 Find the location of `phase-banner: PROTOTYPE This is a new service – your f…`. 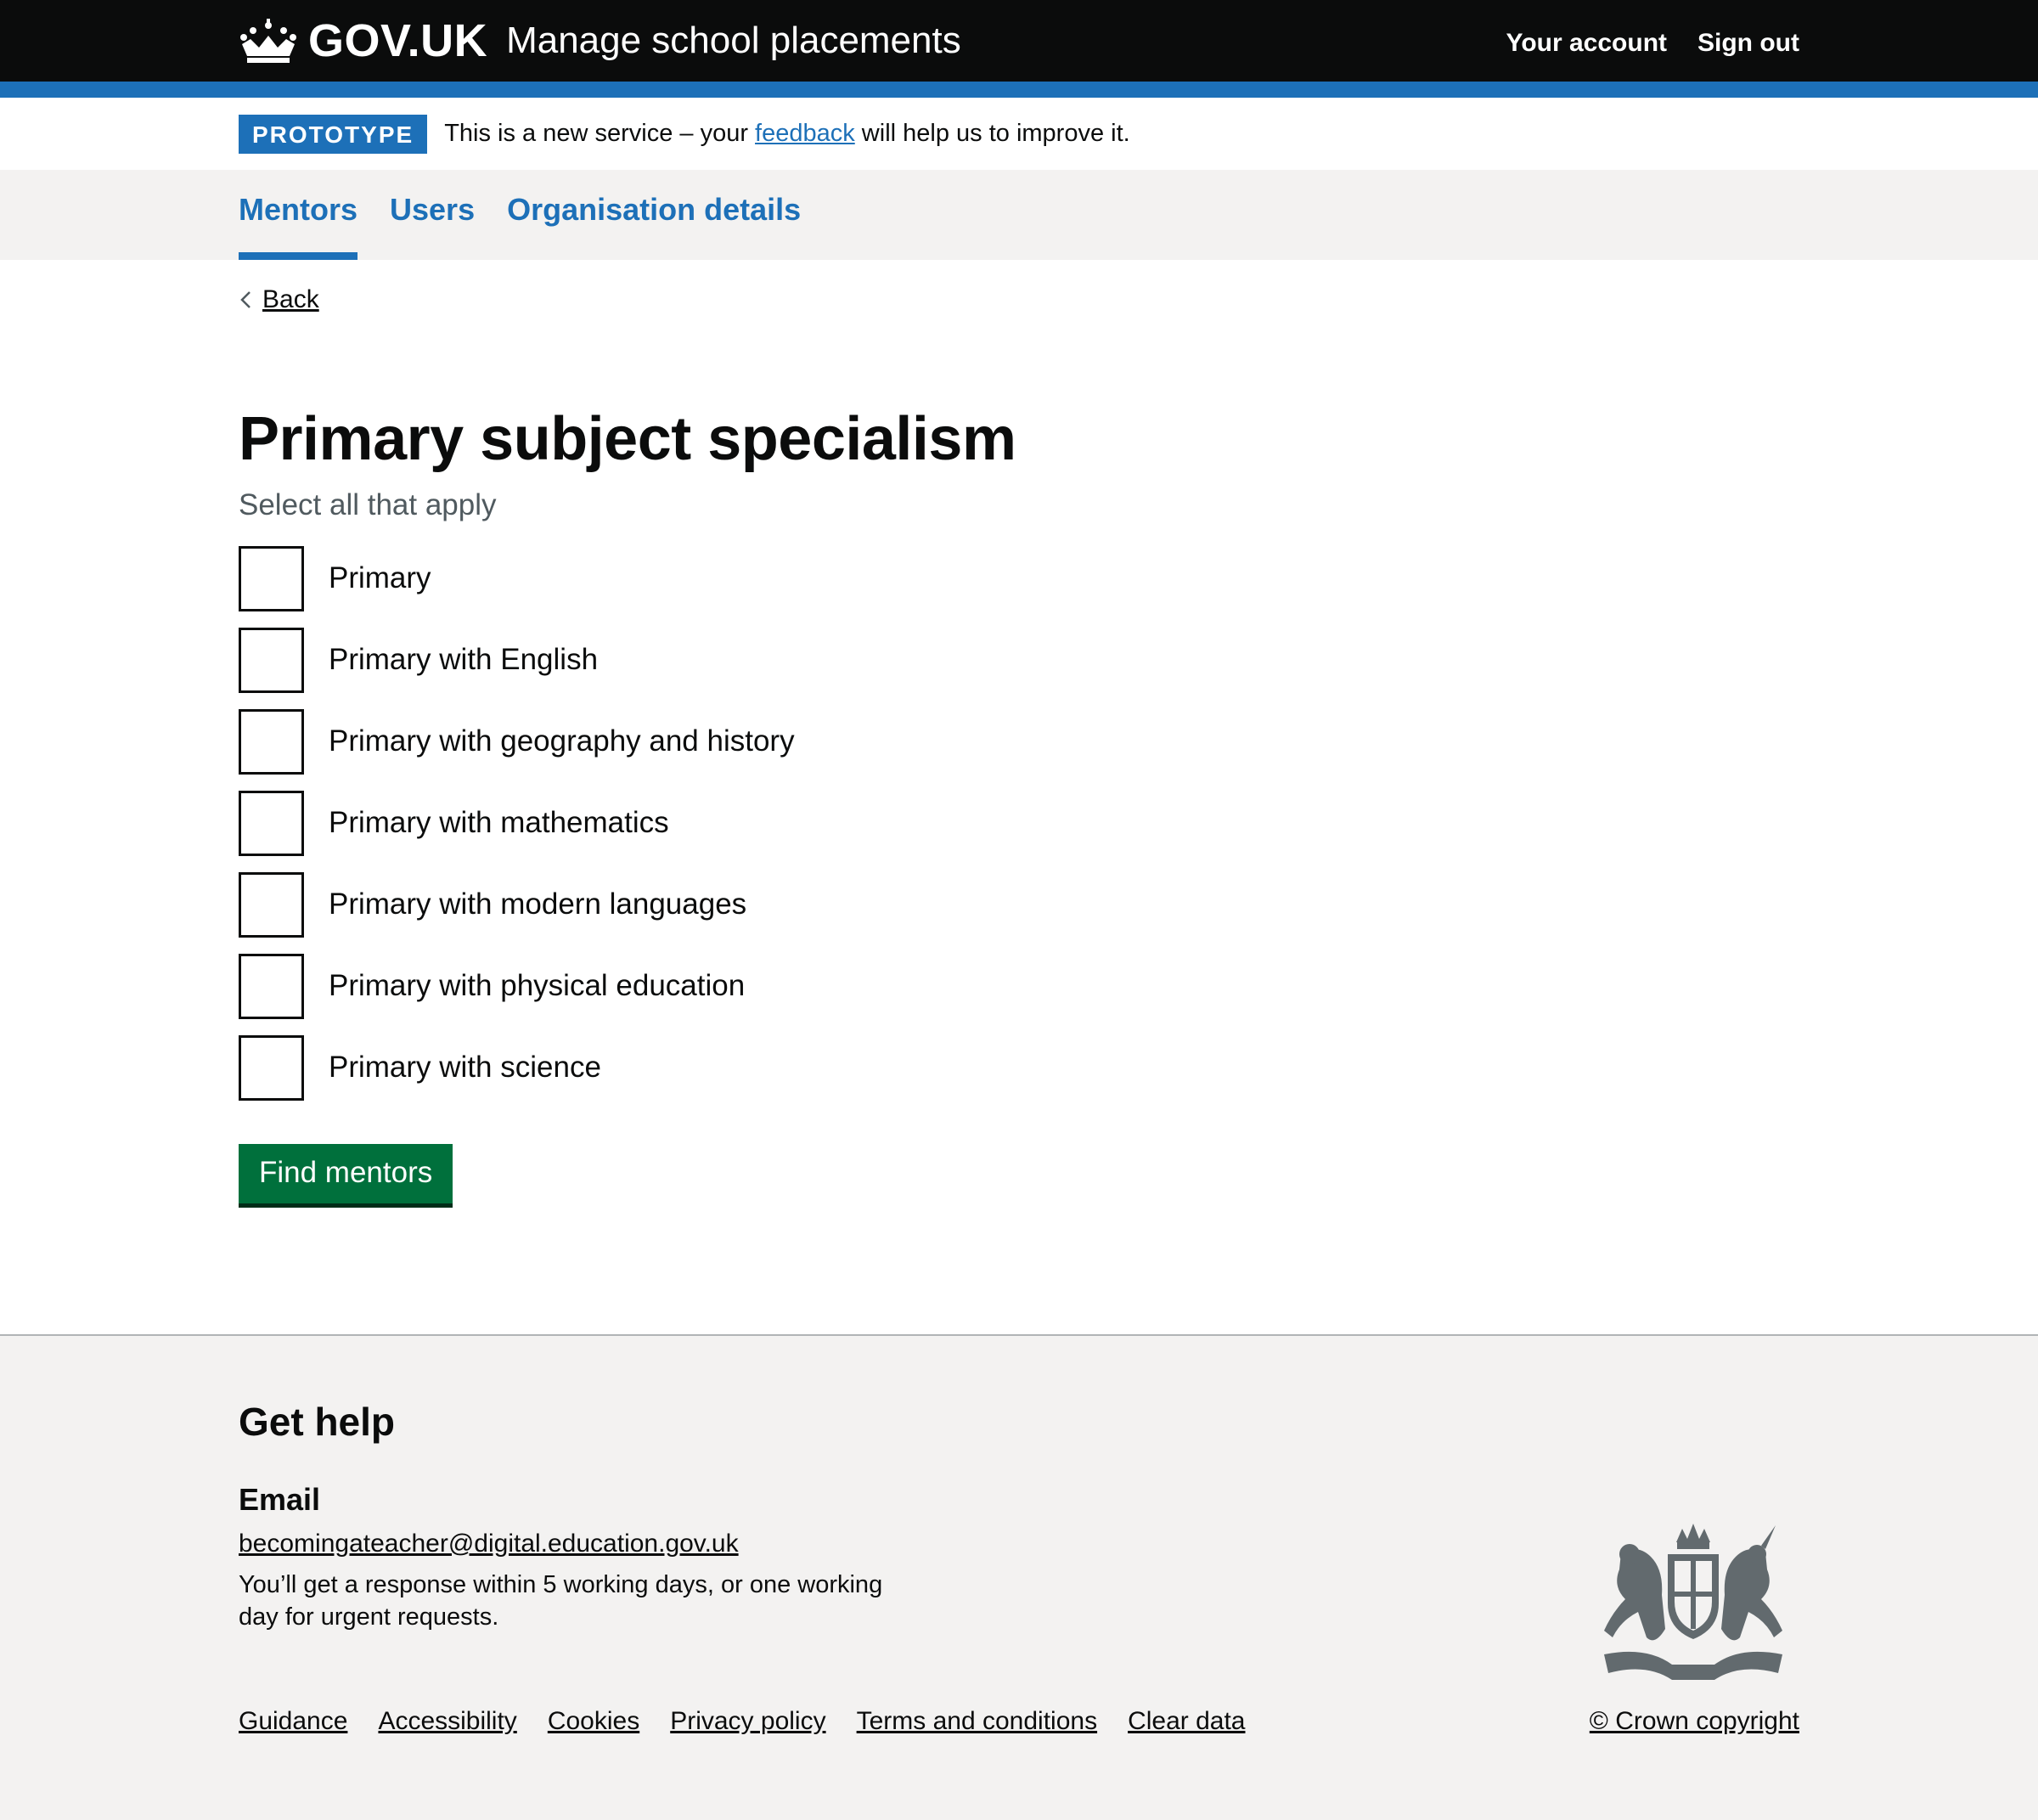

phase-banner: PROTOTYPE This is a new service – your f… is located at coordinates (1019, 134).